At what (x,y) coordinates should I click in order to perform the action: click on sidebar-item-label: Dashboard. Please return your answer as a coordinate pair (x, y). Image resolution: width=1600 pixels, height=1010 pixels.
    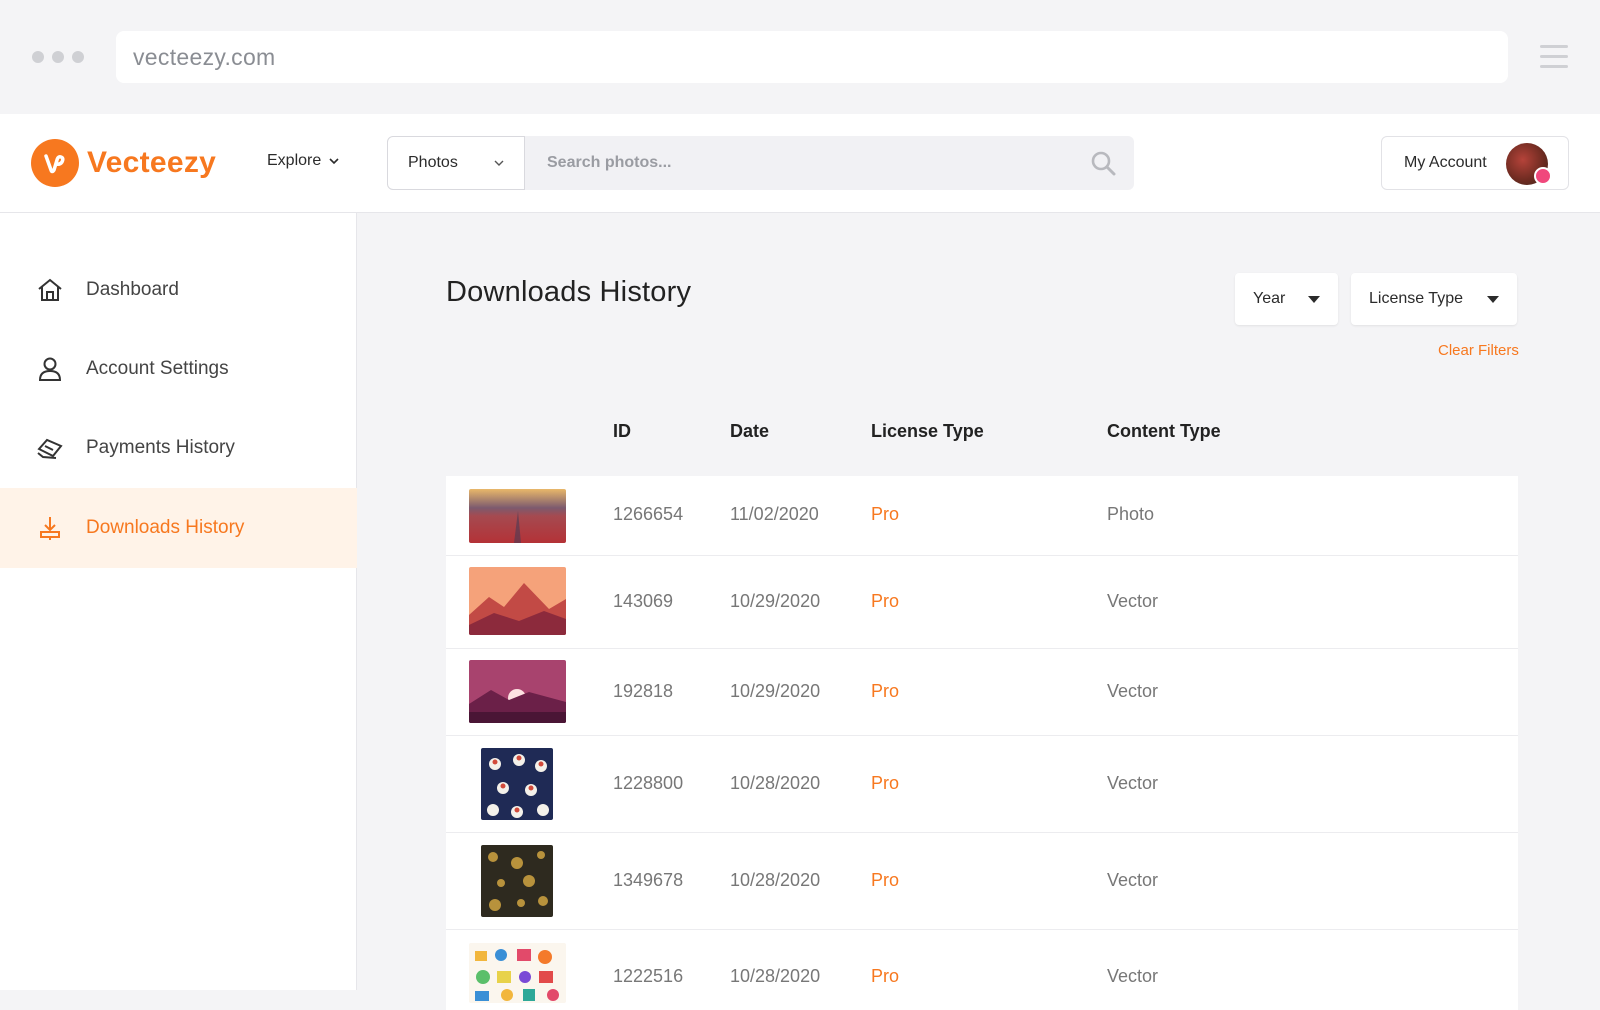
    Looking at the image, I should click on (132, 289).